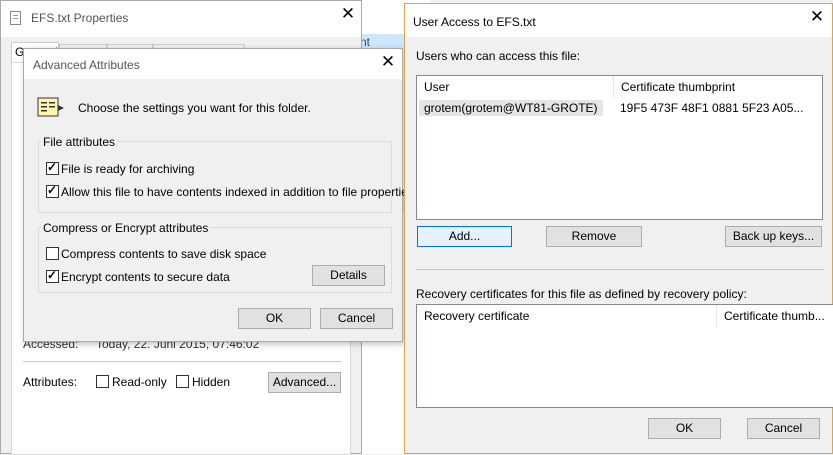 The image size is (833, 455). What do you see at coordinates (52, 190) in the screenshot?
I see `index-checkbox` at bounding box center [52, 190].